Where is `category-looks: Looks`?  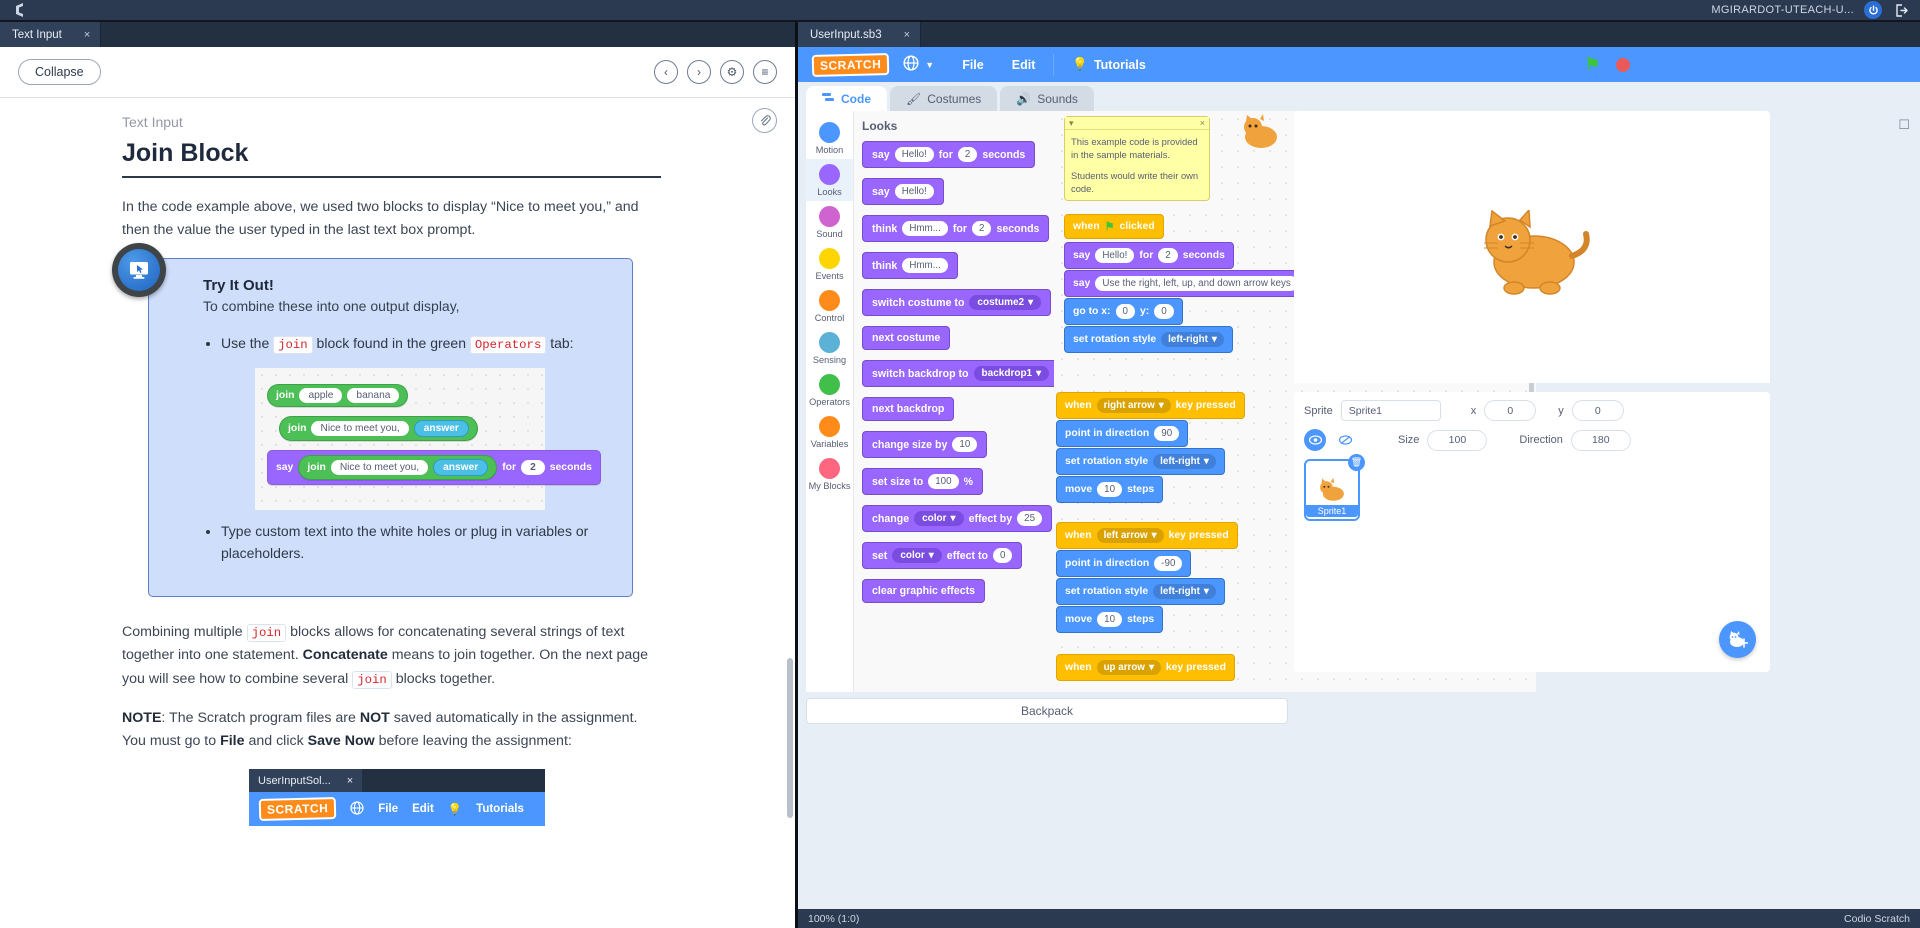 category-looks: Looks is located at coordinates (829, 180).